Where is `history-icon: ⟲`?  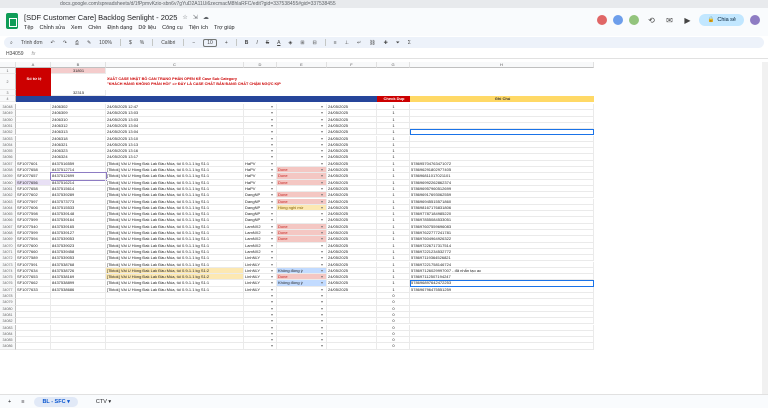 history-icon: ⟲ is located at coordinates (651, 20).